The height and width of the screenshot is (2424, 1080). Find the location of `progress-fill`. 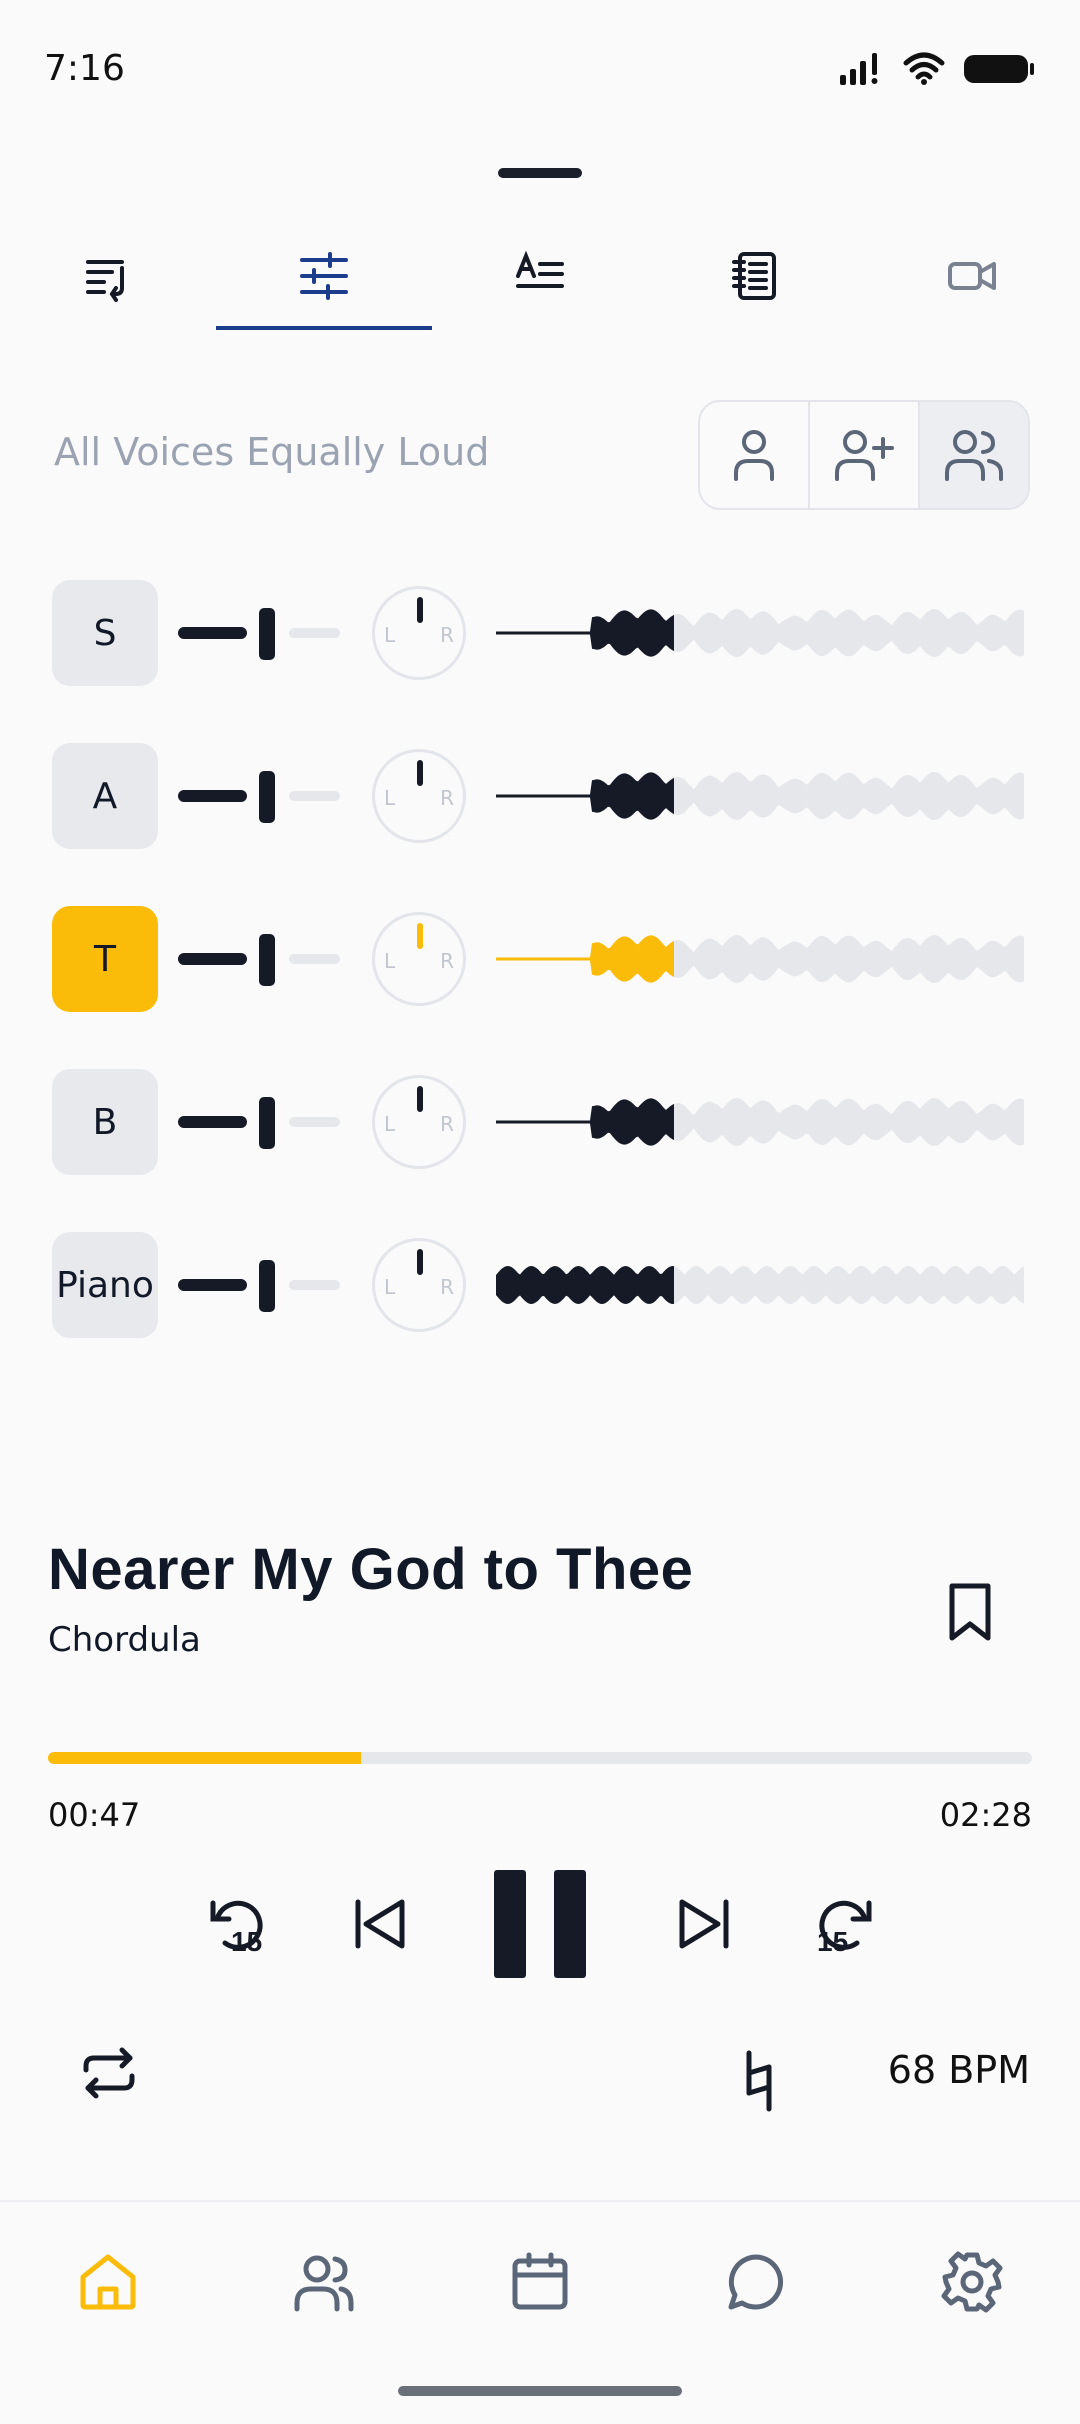

progress-fill is located at coordinates (204, 1758).